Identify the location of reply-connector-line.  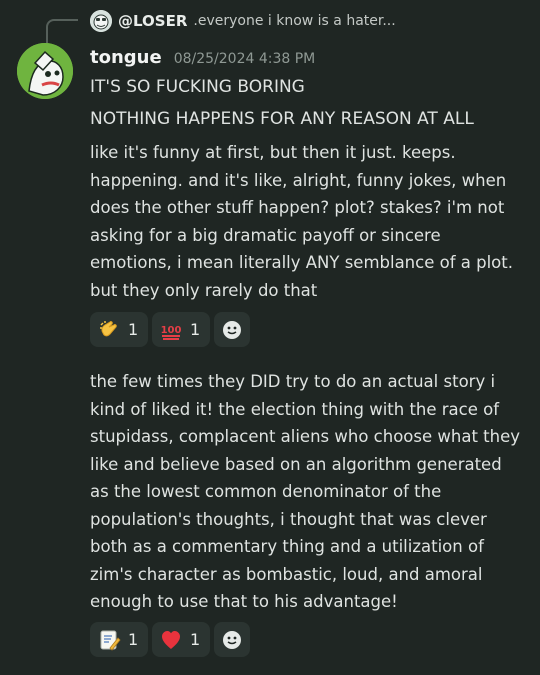
(62, 31).